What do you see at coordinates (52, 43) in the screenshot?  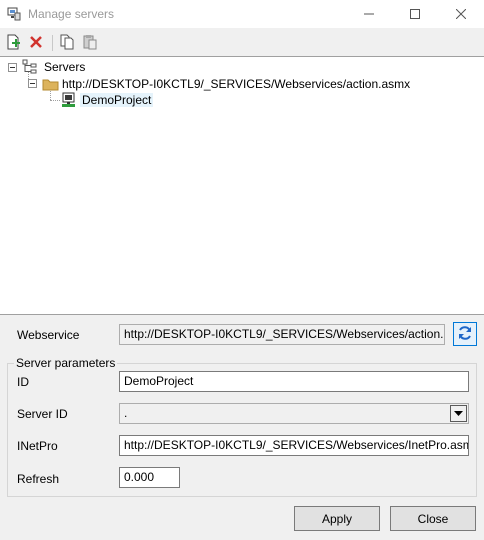 I see `toolbar-separator` at bounding box center [52, 43].